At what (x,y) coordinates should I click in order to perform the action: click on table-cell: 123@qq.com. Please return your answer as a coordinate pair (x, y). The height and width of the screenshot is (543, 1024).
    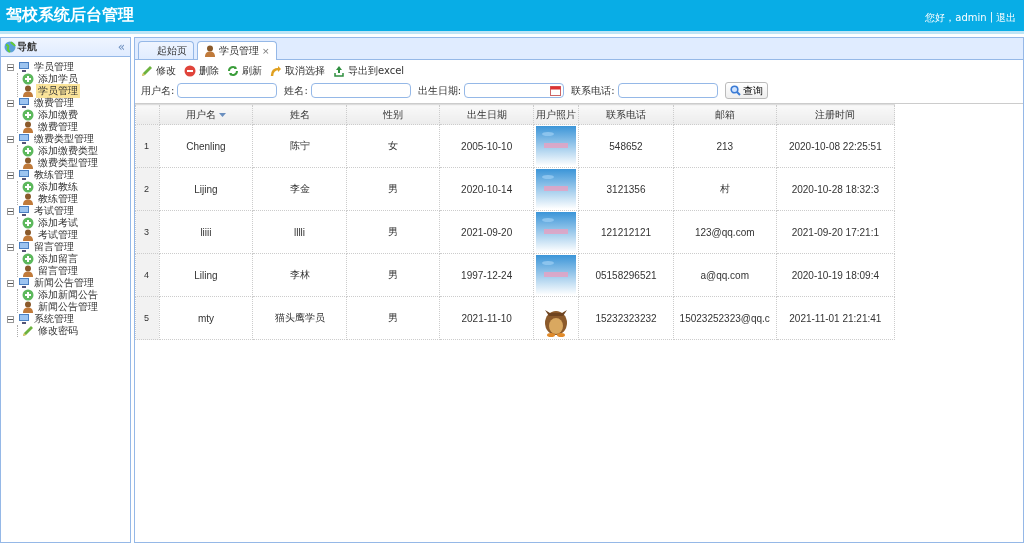
    Looking at the image, I should click on (725, 232).